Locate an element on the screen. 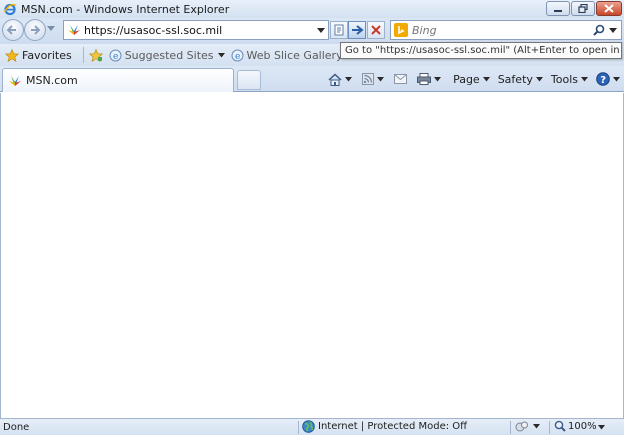 This screenshot has width=624, height=435. stop-button is located at coordinates (376, 30).